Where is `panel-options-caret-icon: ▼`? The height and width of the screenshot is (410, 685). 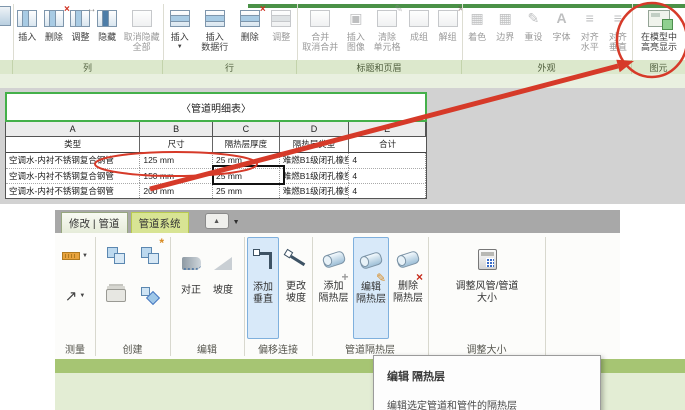
panel-options-caret-icon: ▼ is located at coordinates (236, 222).